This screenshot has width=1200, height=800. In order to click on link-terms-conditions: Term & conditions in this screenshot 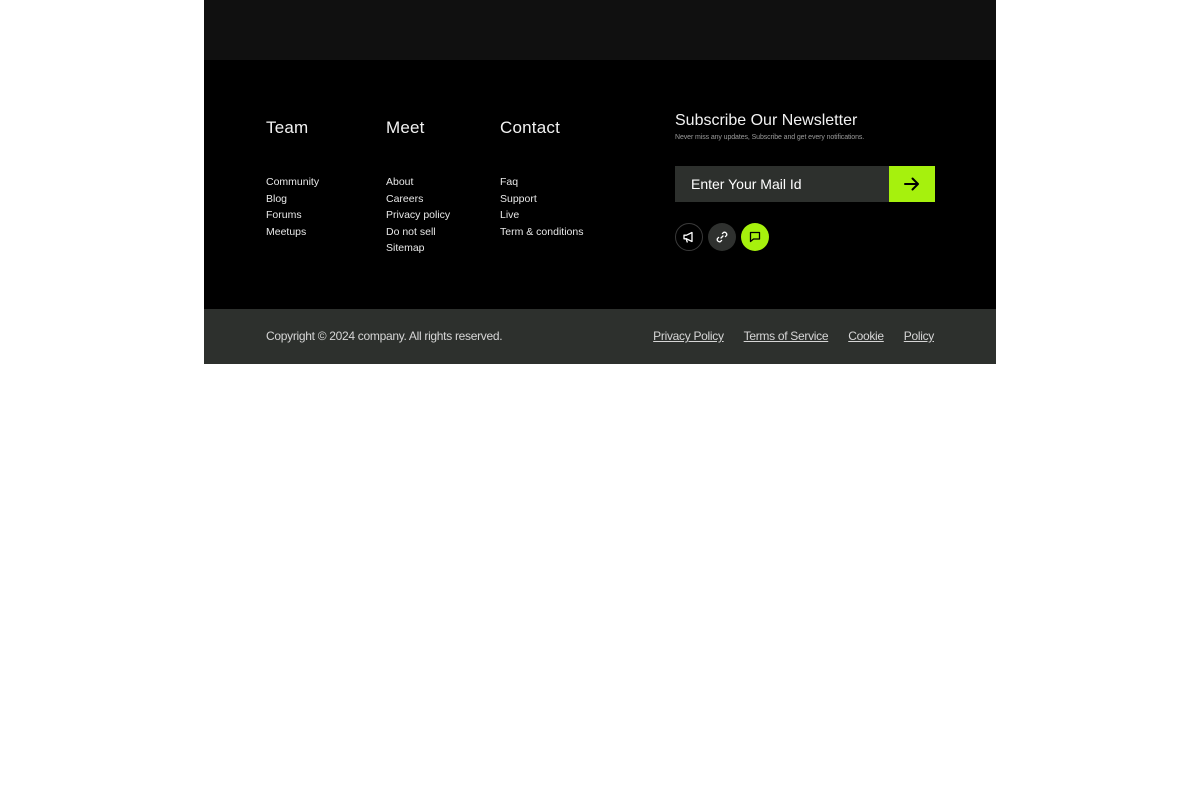, I will do `click(541, 232)`.